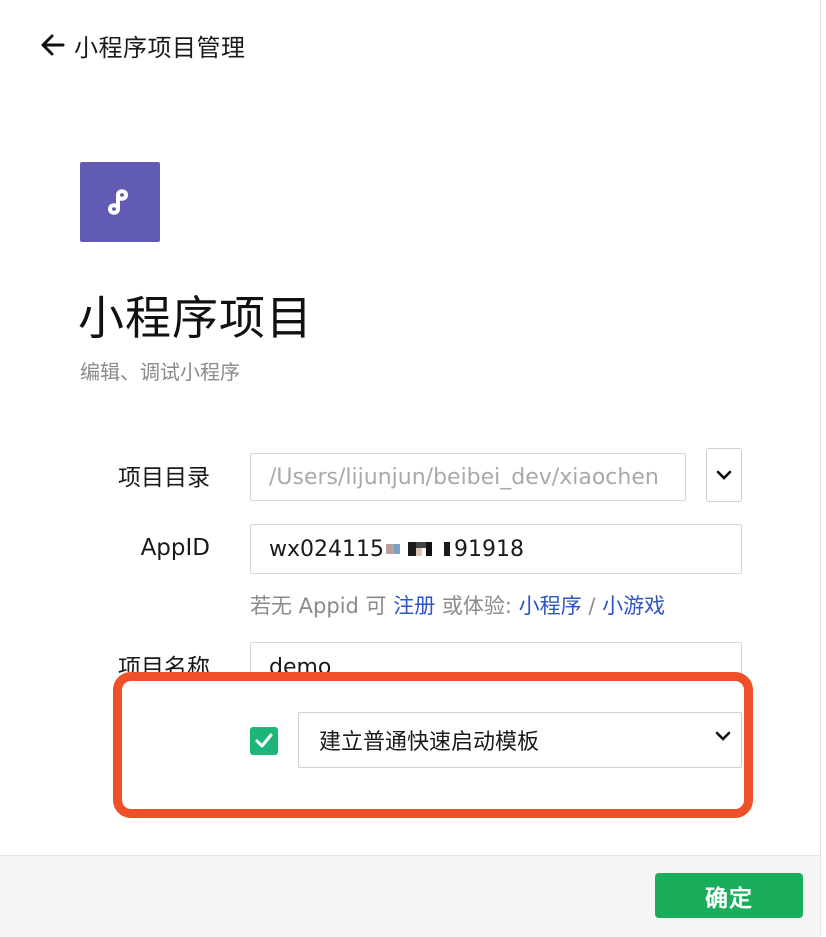 The width and height of the screenshot is (826, 937). I want to click on mini-program-logo-icon, so click(120, 202).